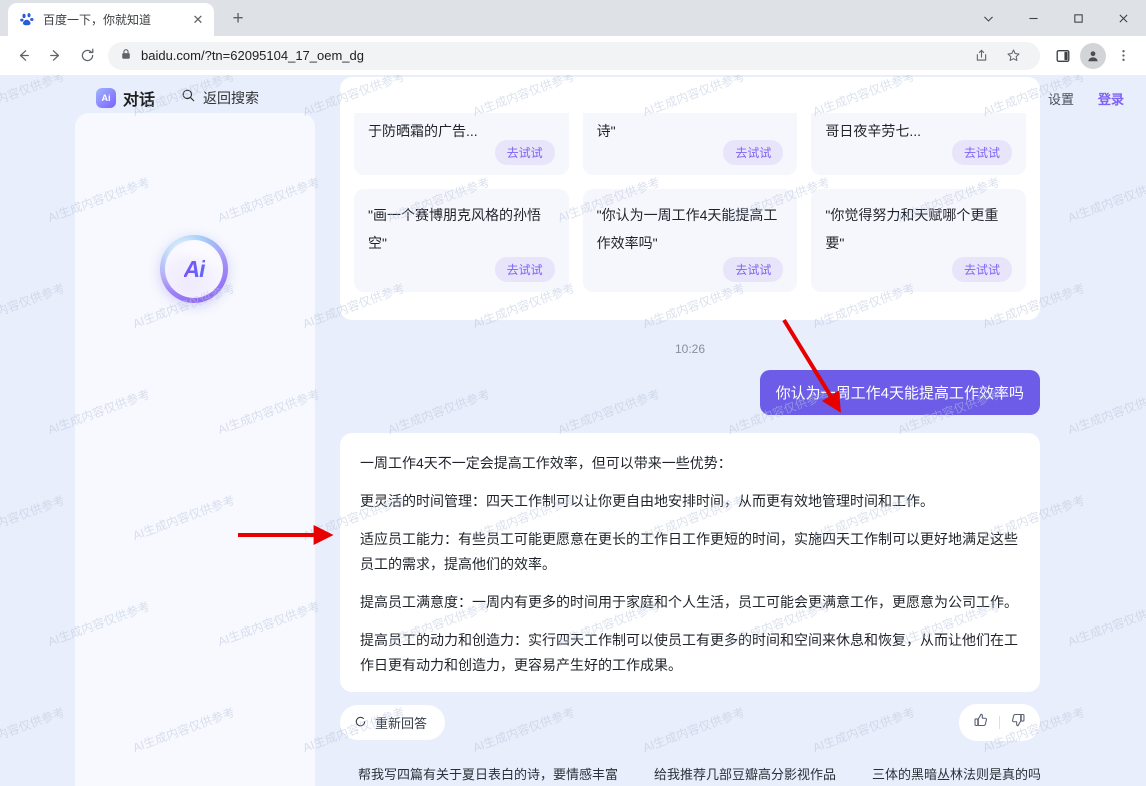  Describe the element at coordinates (745, 771) in the screenshot. I see `suggestion-chip: 给我推荐几部豆瓣高分影视作品` at that location.